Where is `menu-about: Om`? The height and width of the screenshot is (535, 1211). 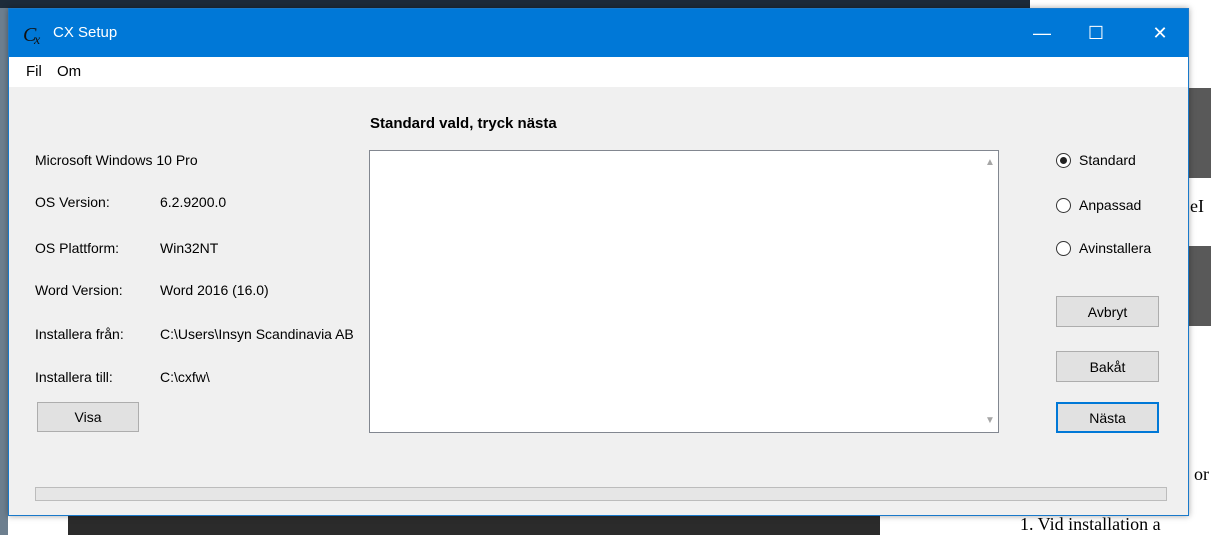
menu-about: Om is located at coordinates (69, 71).